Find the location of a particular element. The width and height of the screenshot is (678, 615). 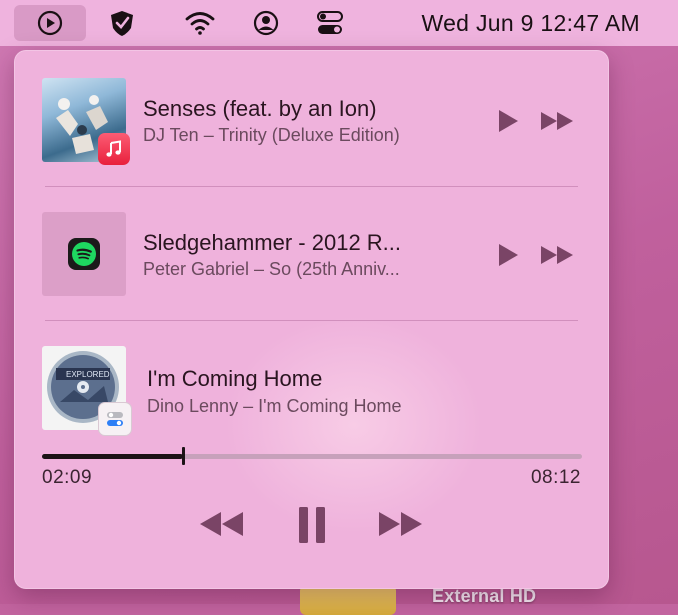

rewind-icon is located at coordinates (221, 524).